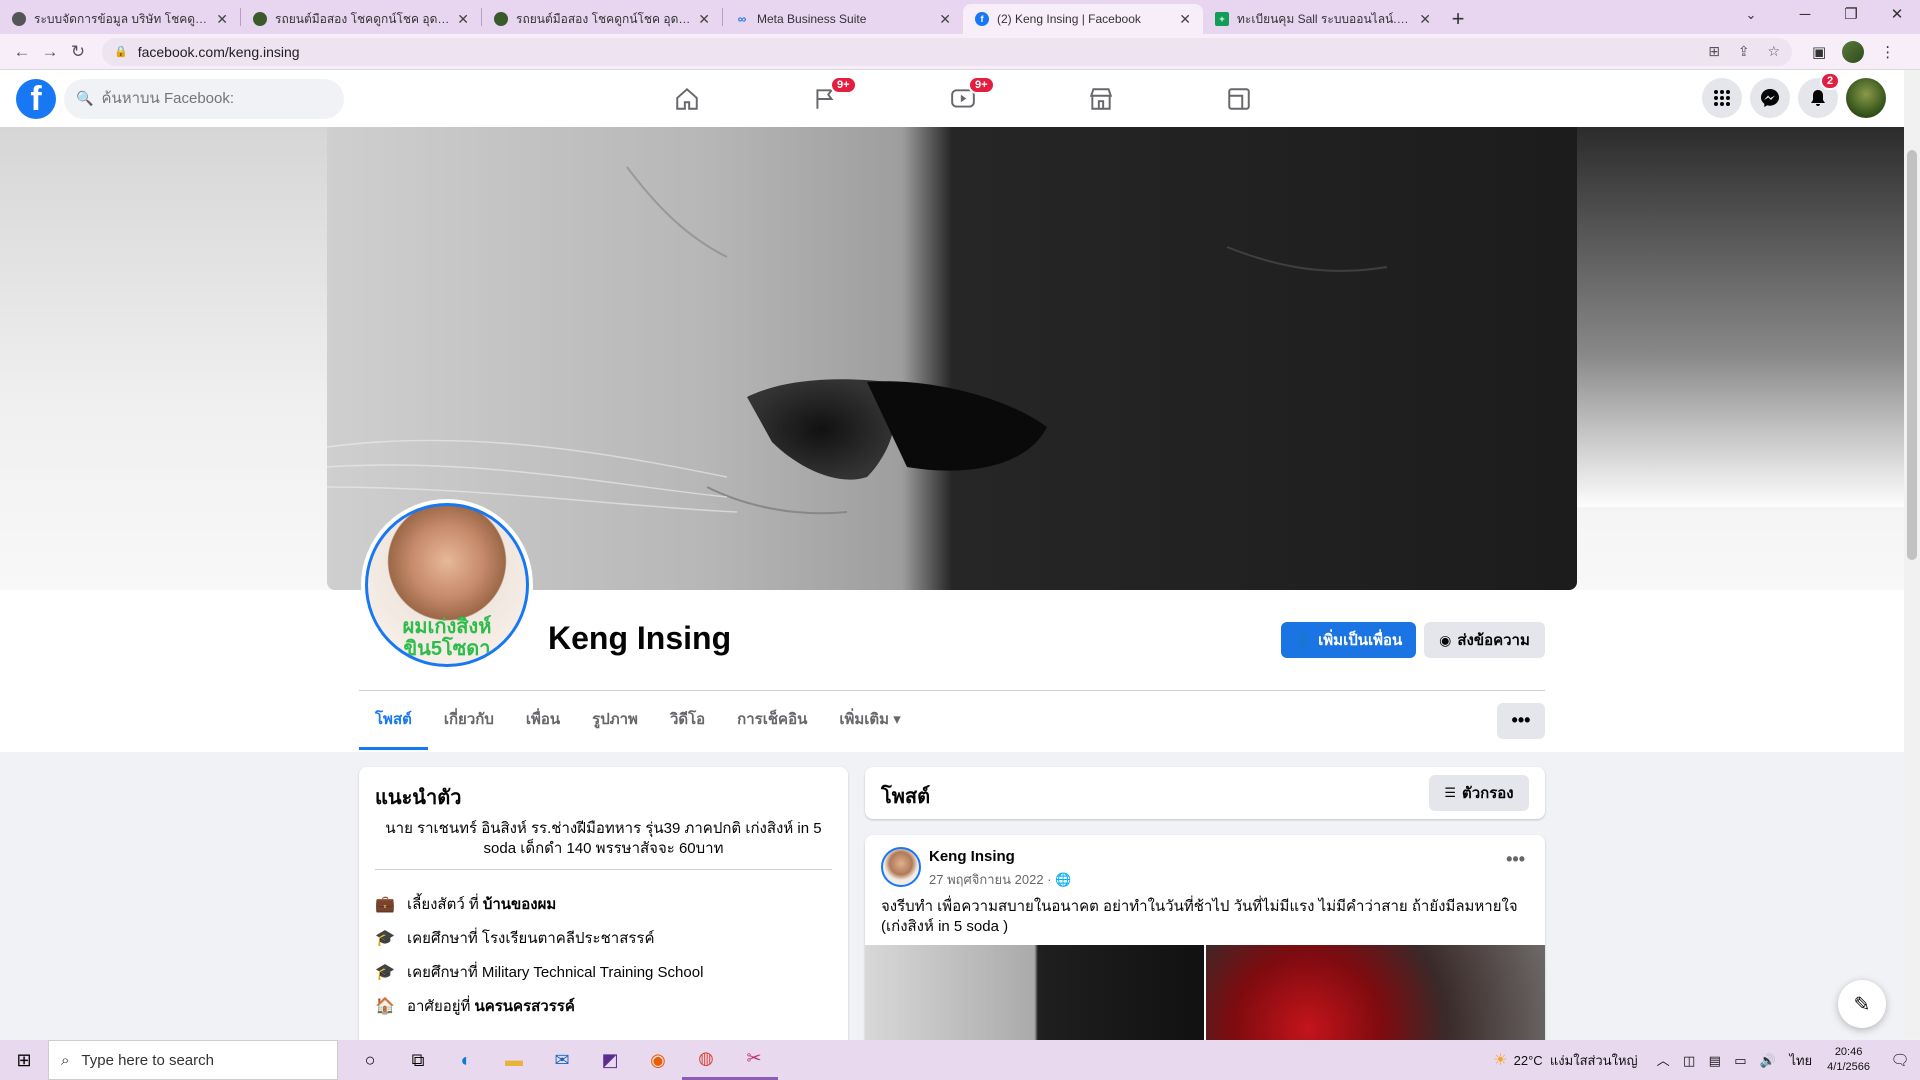 This screenshot has width=1920, height=1080. Describe the element at coordinates (524, 1006) in the screenshot. I see `intro-row-link: นครนครสวรรค์` at that location.